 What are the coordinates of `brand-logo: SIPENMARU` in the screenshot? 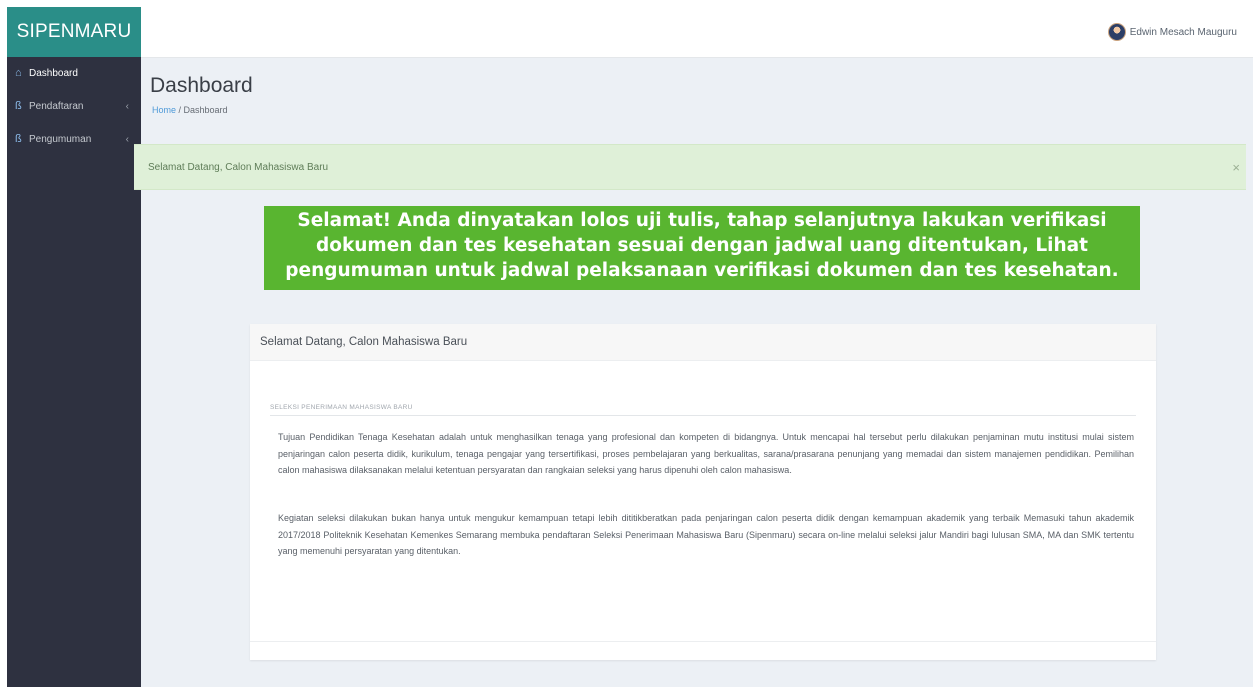 It's located at (74, 32).